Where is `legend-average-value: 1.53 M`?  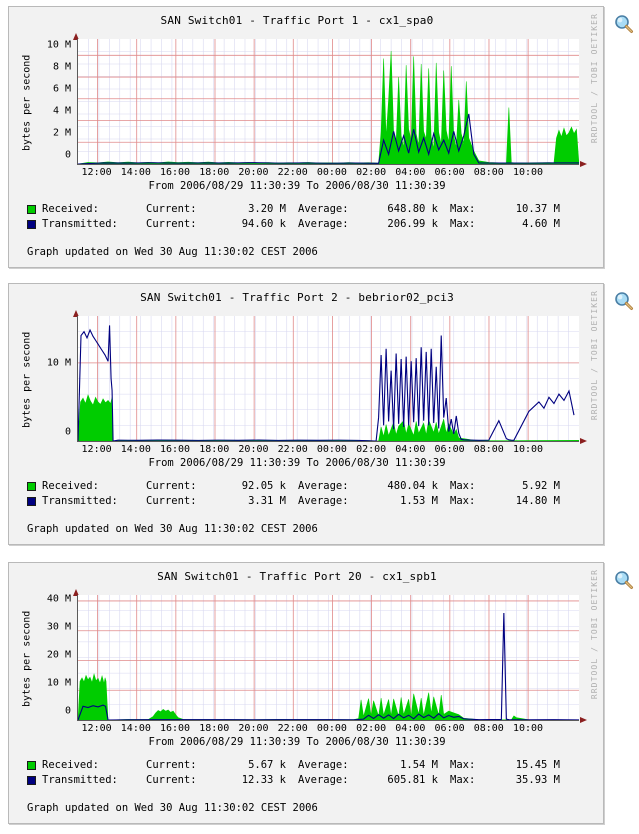
legend-average-value: 1.53 M is located at coordinates (419, 501).